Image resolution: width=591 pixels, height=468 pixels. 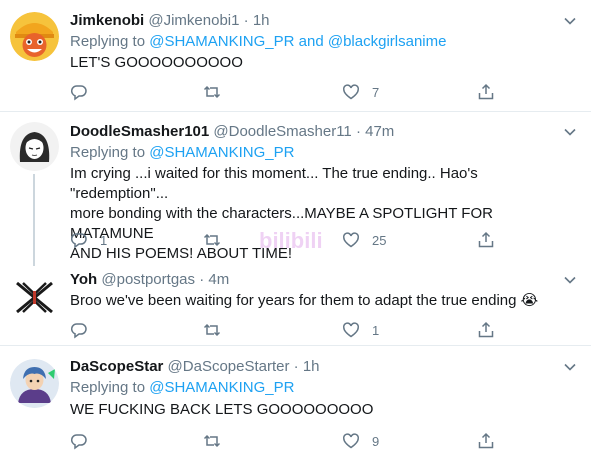 What do you see at coordinates (229, 366) in the screenshot?
I see `handle: @DaScopeStarter` at bounding box center [229, 366].